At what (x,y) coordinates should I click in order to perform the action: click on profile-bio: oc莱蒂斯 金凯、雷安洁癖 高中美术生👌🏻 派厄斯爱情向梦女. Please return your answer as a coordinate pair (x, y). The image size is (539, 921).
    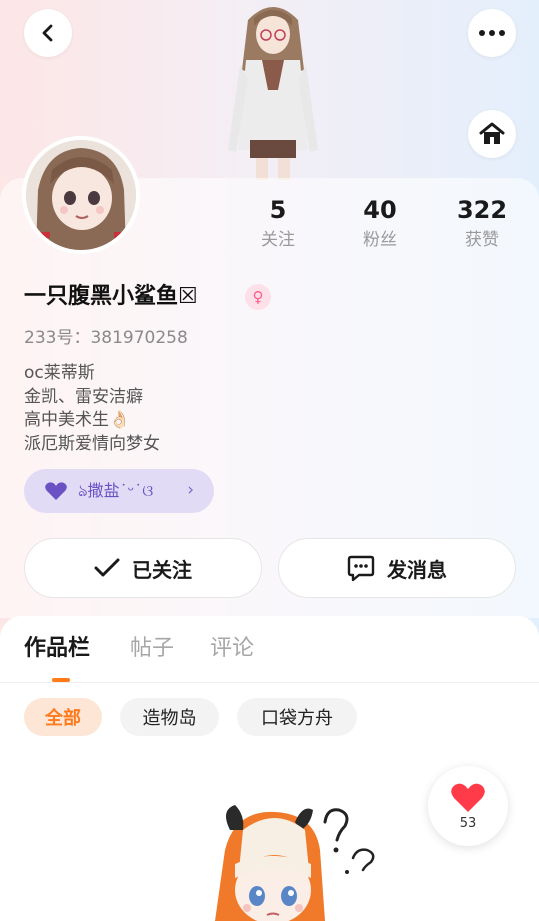
    Looking at the image, I should click on (92, 409).